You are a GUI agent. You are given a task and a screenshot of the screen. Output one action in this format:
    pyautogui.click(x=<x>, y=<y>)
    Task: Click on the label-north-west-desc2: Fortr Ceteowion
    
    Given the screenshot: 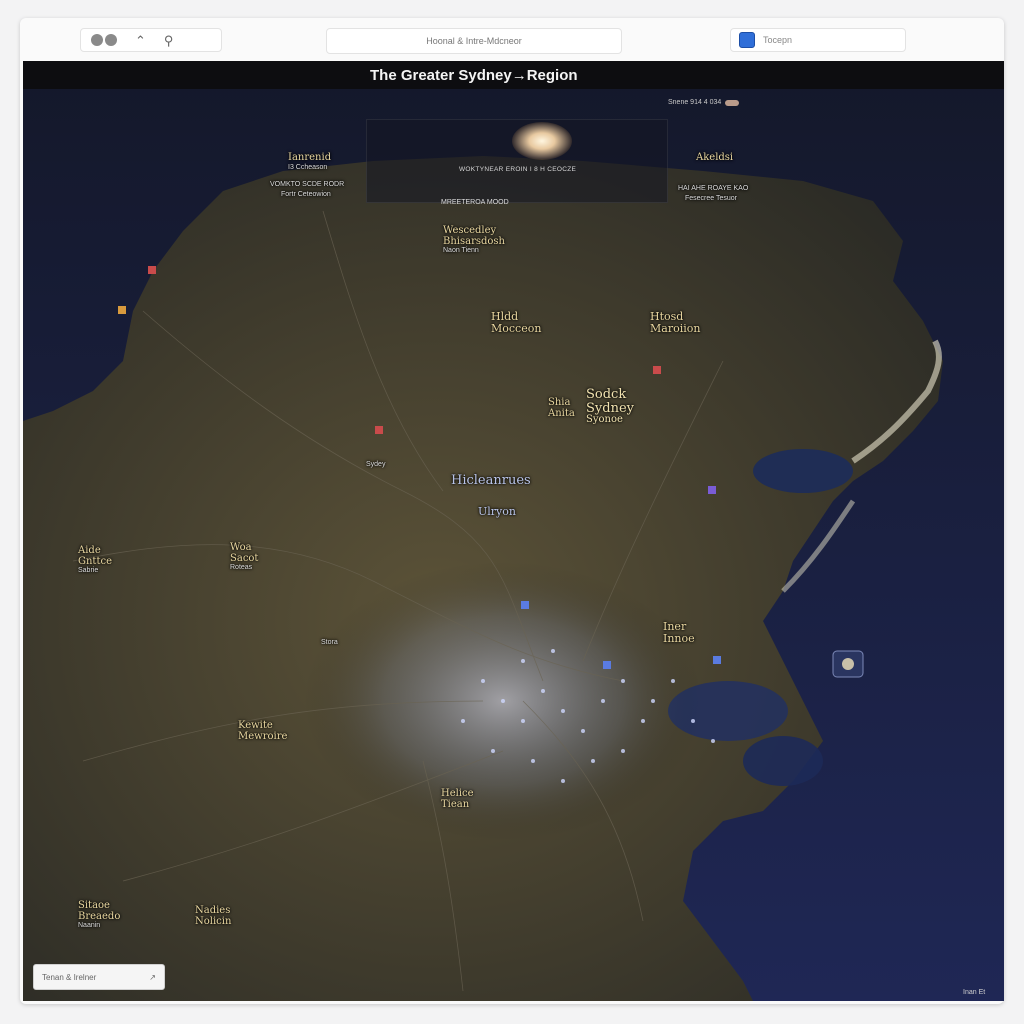 What is the action you would take?
    pyautogui.click(x=306, y=194)
    